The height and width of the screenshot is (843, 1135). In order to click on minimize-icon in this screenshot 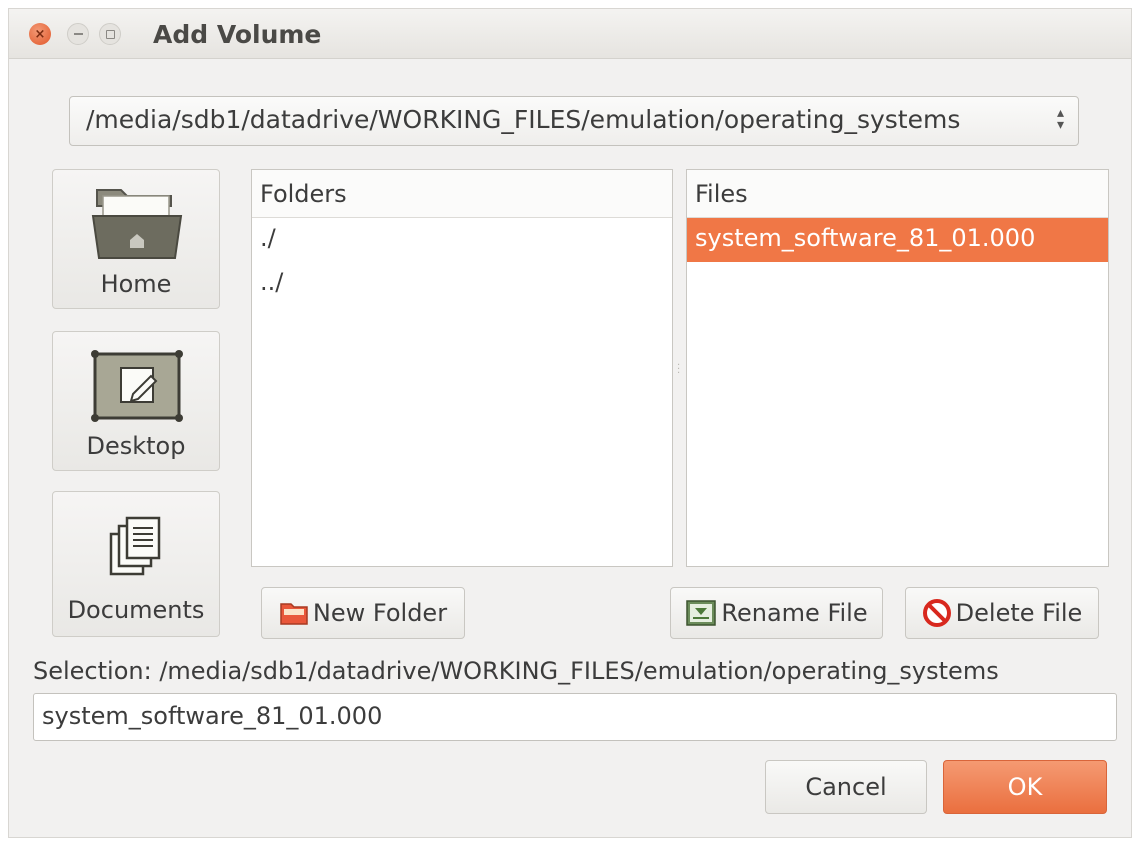, I will do `click(78, 34)`.